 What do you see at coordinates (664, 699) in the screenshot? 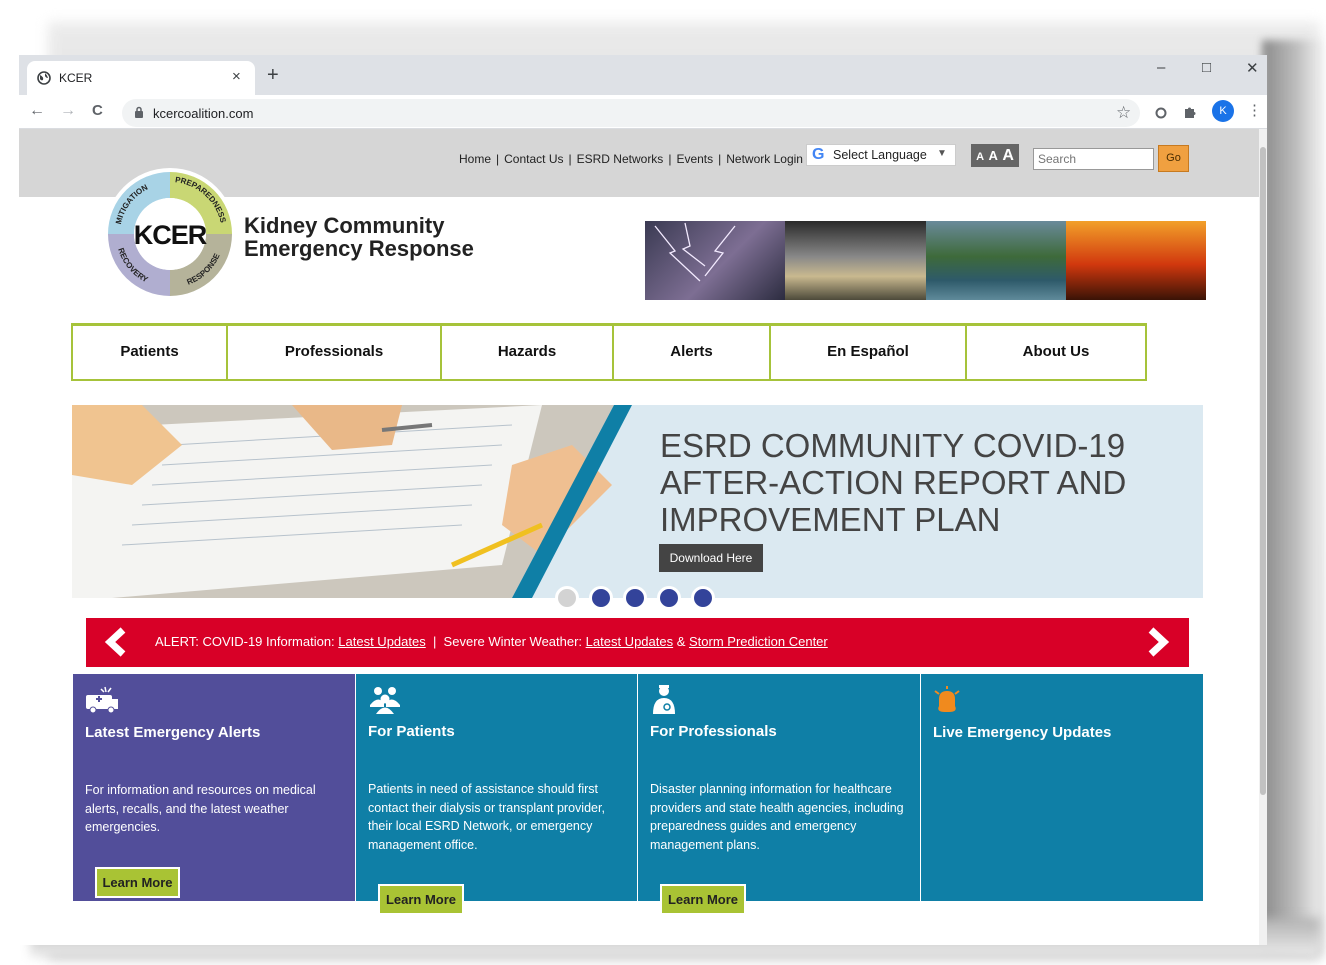
I see `doctor-icon` at bounding box center [664, 699].